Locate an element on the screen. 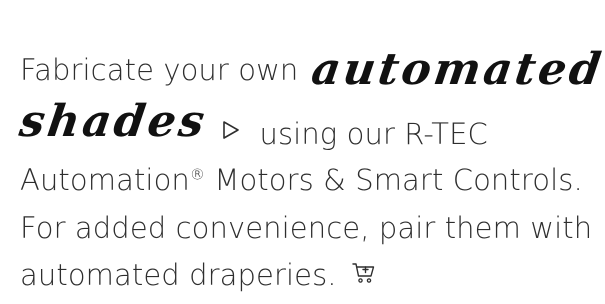 This screenshot has width=605, height=304. promo-line-4-text: For added convenience, pair them with is located at coordinates (306, 228).